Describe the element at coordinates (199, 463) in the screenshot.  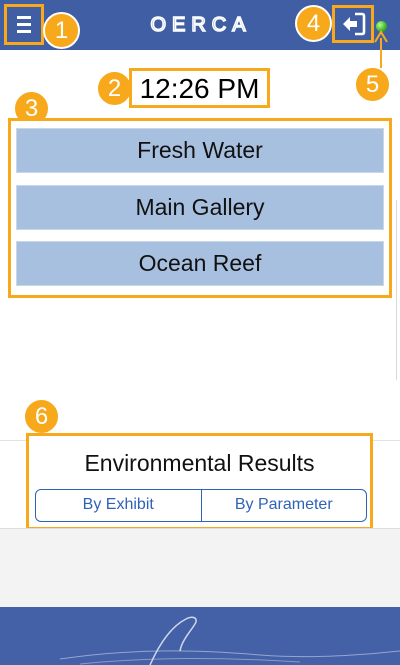
I see `environmental-results-title: Environmental Results` at that location.